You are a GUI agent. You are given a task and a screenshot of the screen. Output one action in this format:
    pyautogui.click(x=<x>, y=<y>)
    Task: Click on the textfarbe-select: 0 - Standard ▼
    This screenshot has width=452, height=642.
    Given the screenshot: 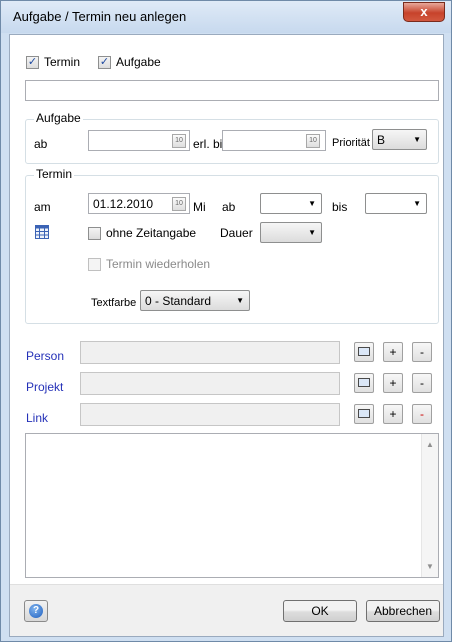 What is the action you would take?
    pyautogui.click(x=195, y=300)
    